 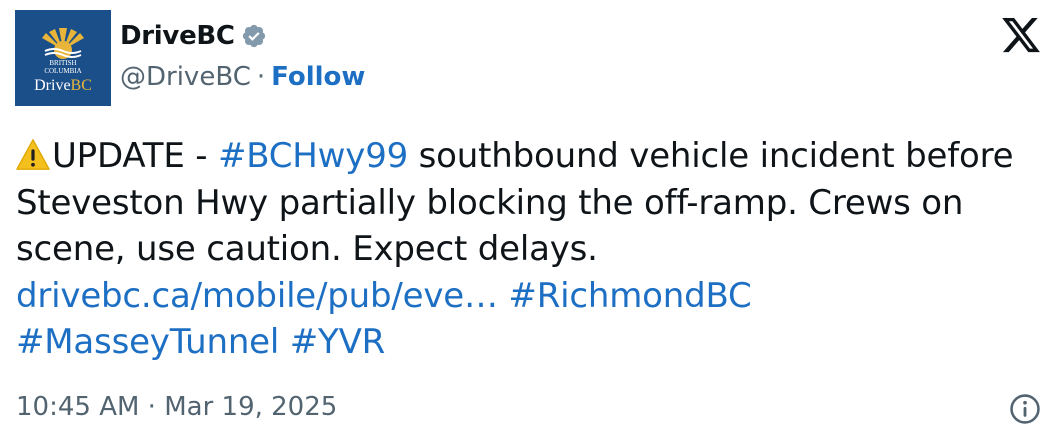 I want to click on info-icon, so click(x=1025, y=409).